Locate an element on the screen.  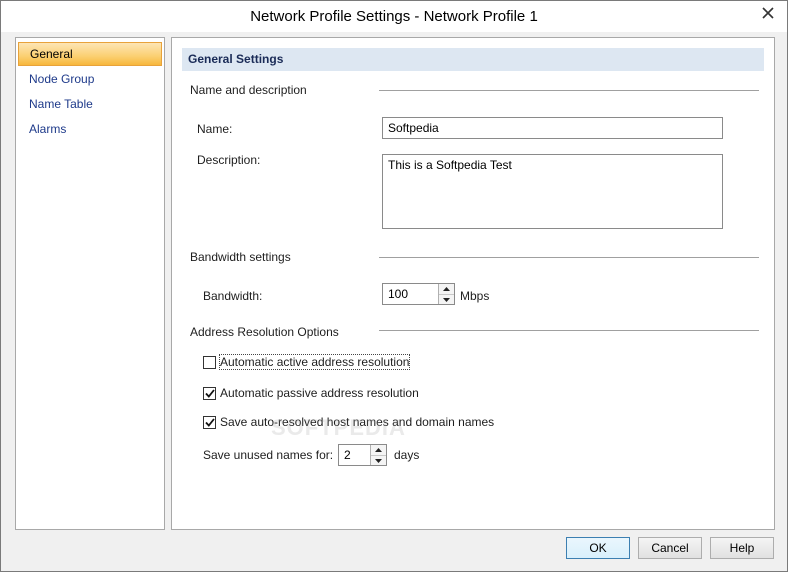
group-label-bandwidth: Bandwidth settings is located at coordinates (240, 257).